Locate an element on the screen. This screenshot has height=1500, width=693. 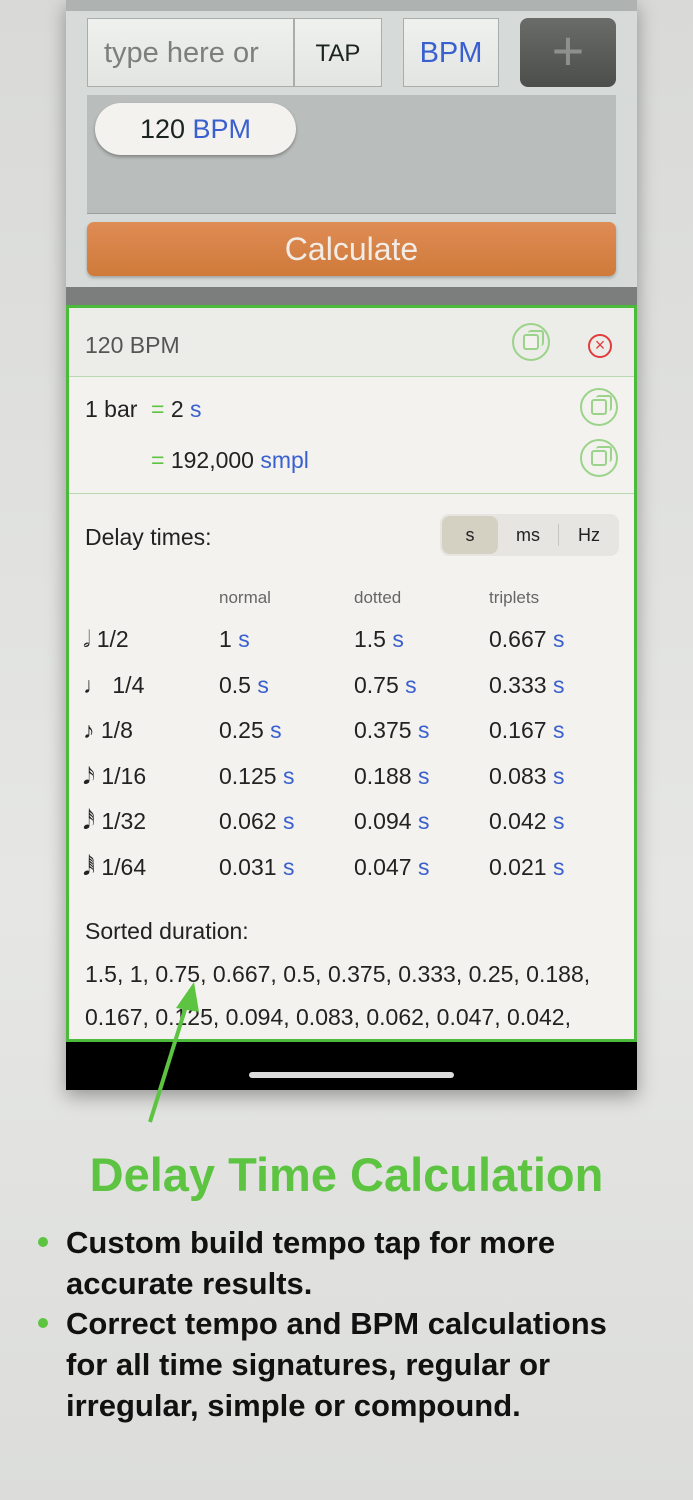
bullet-1-line-2: accurate results. is located at coordinates (189, 1283).